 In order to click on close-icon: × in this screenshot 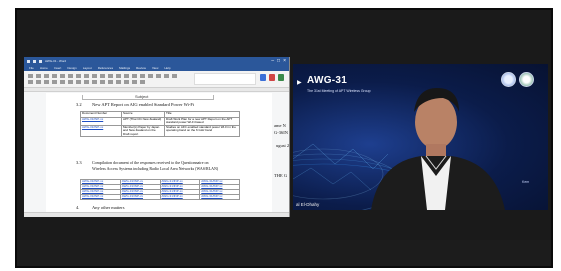, I will do `click(284, 61)`.